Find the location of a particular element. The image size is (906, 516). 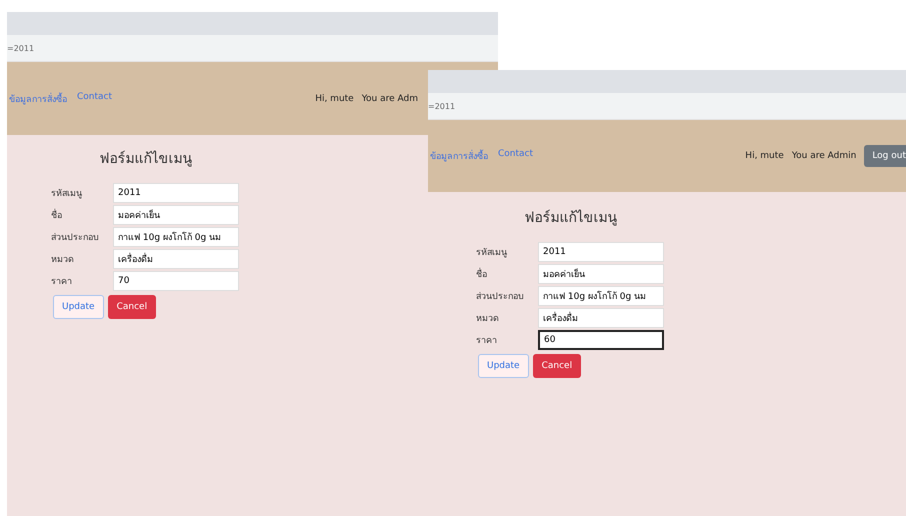

input-field: 70 is located at coordinates (176, 281).